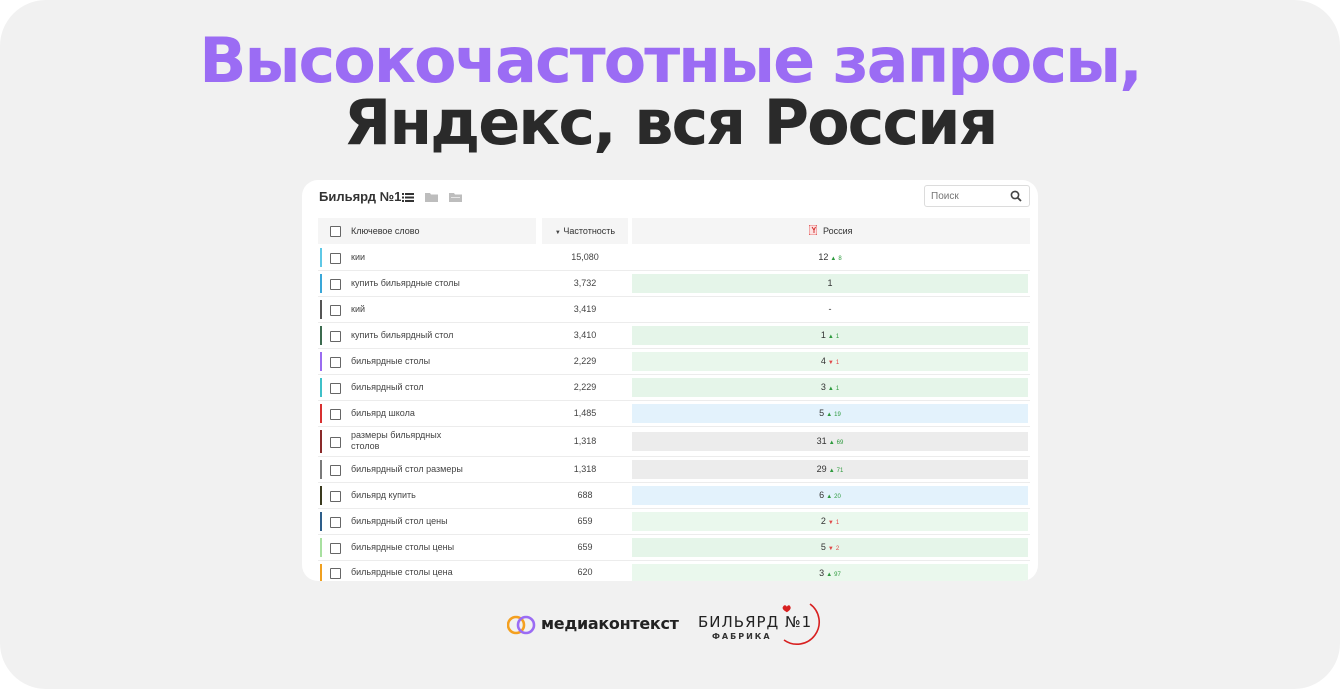 The image size is (1340, 689). What do you see at coordinates (671, 60) in the screenshot?
I see `headline-line-1: Высокочастотные запросы,` at bounding box center [671, 60].